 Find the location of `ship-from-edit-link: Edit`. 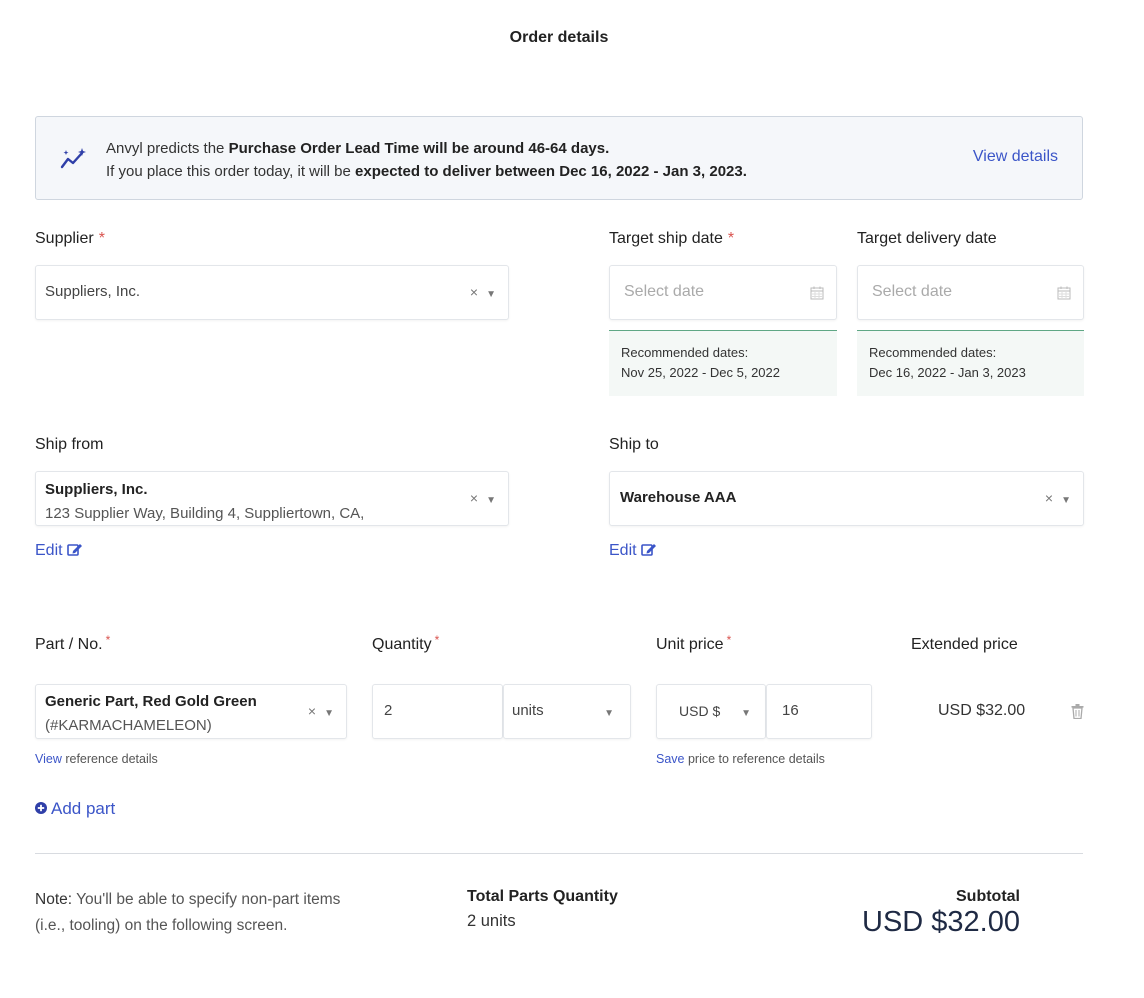

ship-from-edit-link: Edit is located at coordinates (59, 551).